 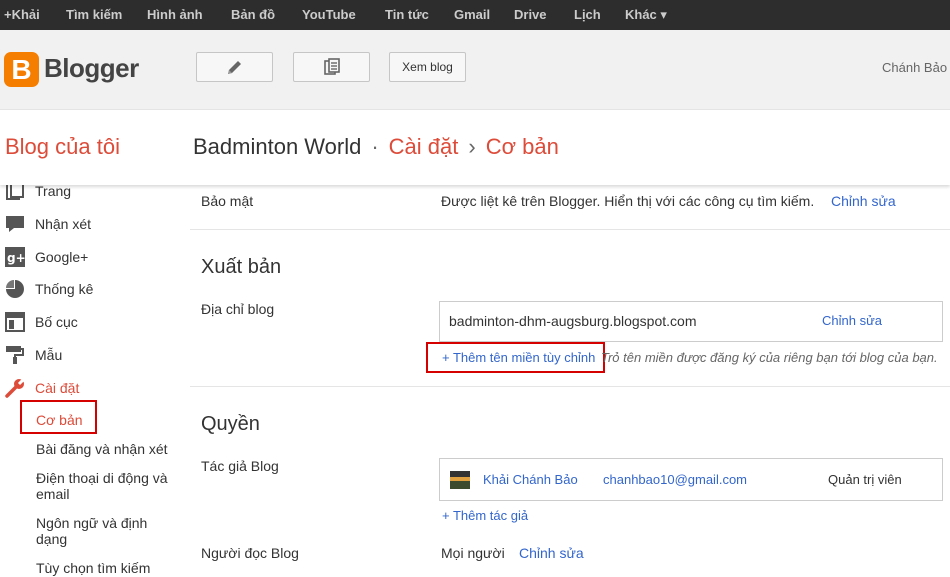 I want to click on gbar-item-plus-khai: +Khải, so click(x=22, y=14).